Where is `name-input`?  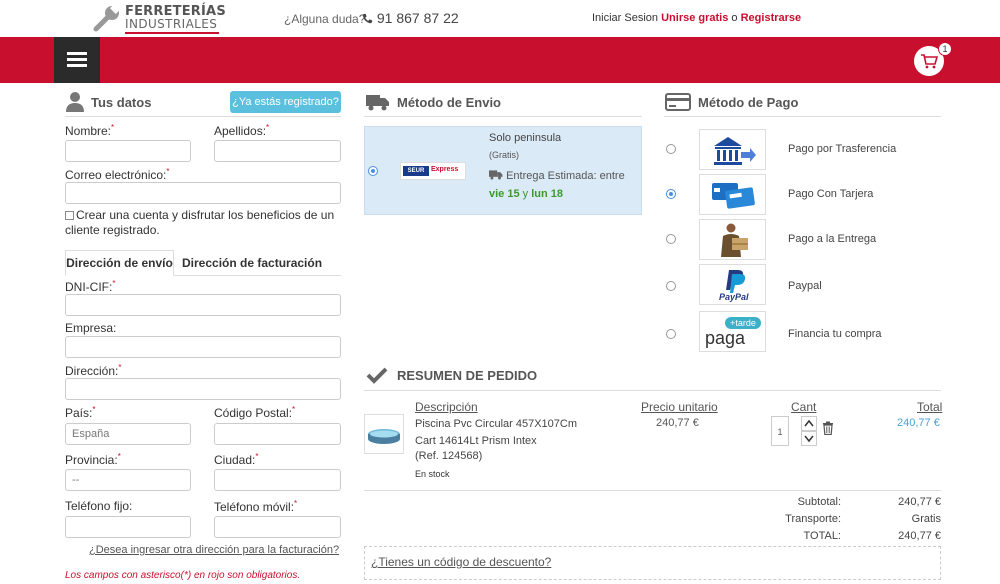 name-input is located at coordinates (128, 151).